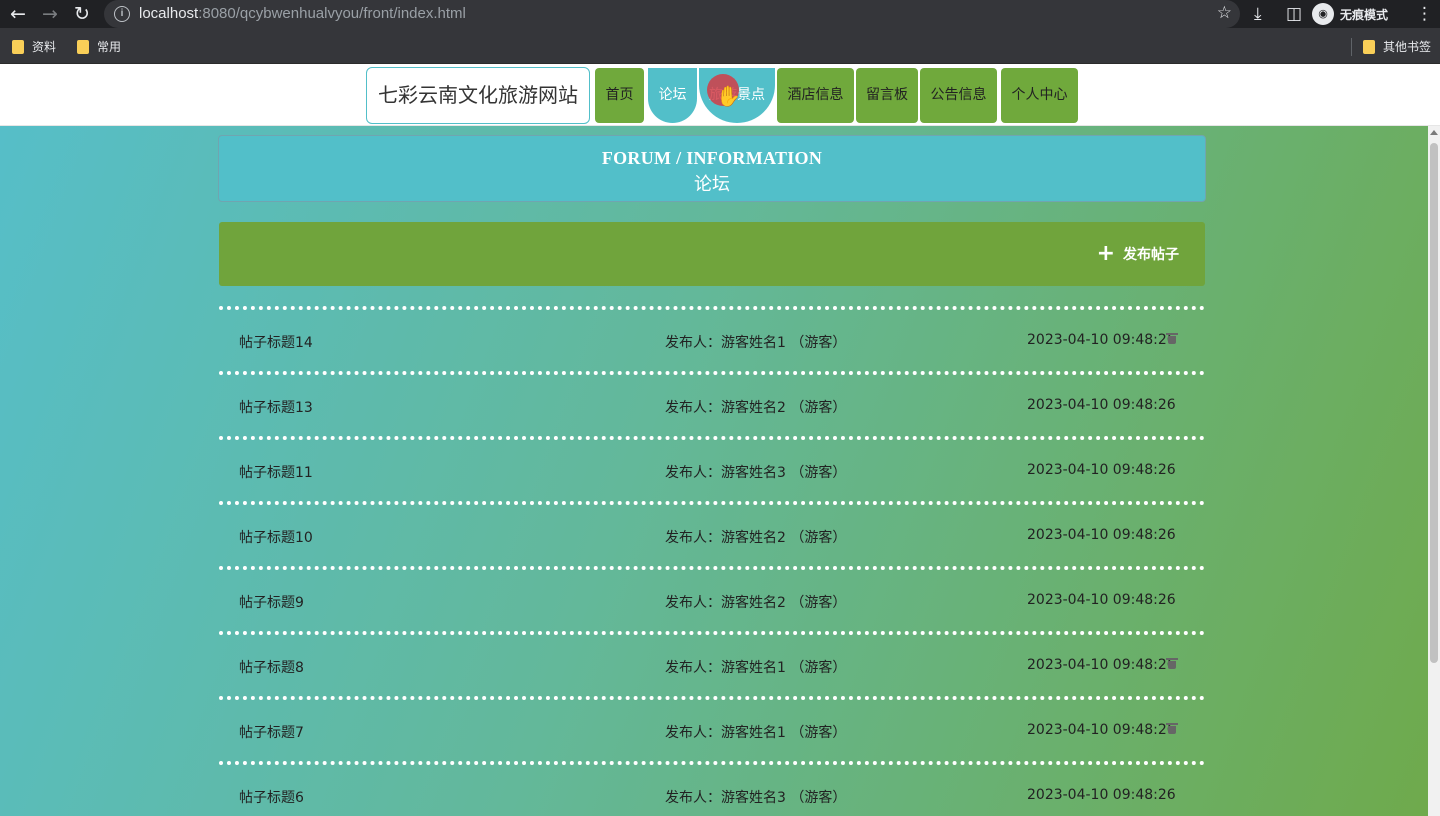 This screenshot has width=1440, height=816. I want to click on post-row: 帖子标题9 发布人：游客姓名2 （游客） 2023-04-10 09:48:26, so click(712, 598).